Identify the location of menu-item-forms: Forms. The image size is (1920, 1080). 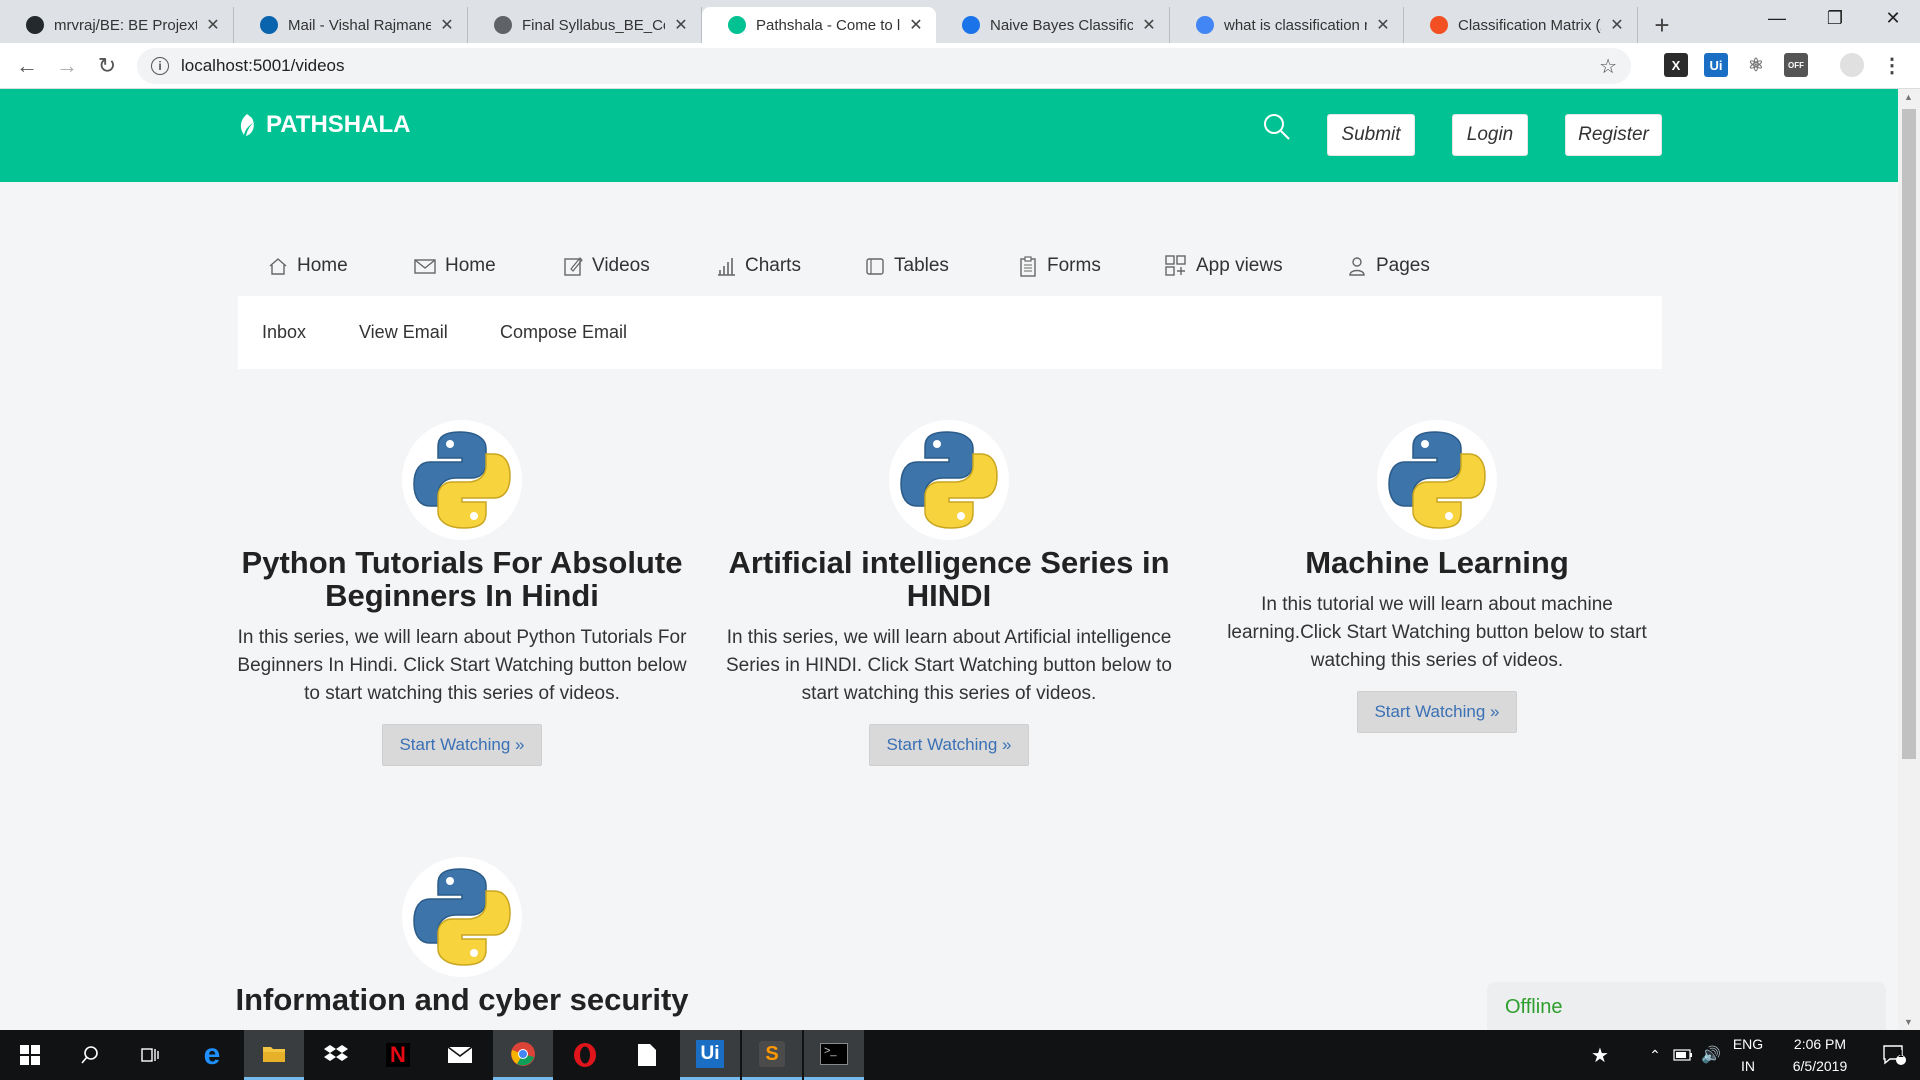
(1059, 266).